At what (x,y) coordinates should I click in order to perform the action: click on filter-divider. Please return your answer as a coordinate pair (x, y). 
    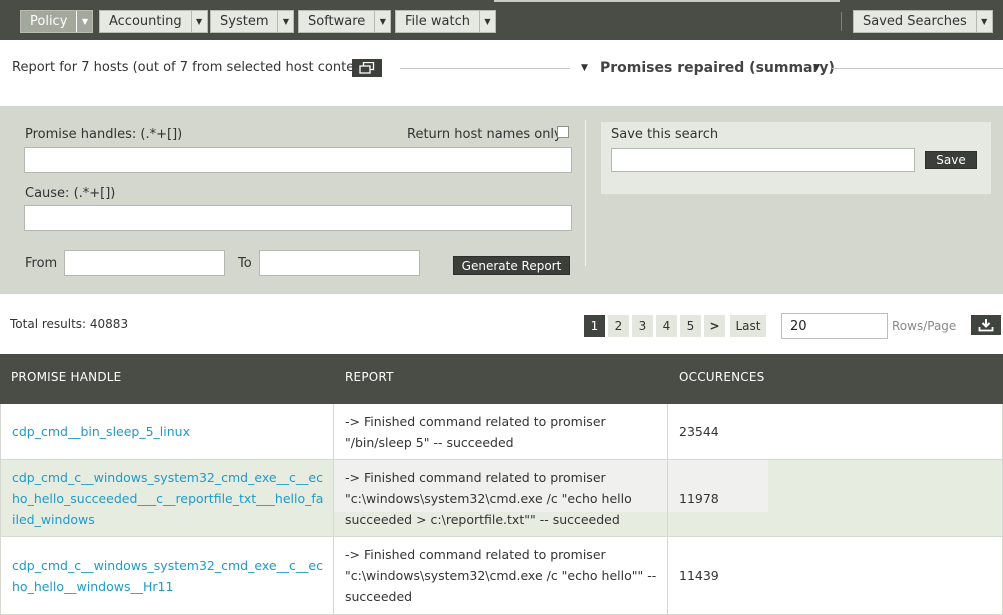
    Looking at the image, I should click on (585, 193).